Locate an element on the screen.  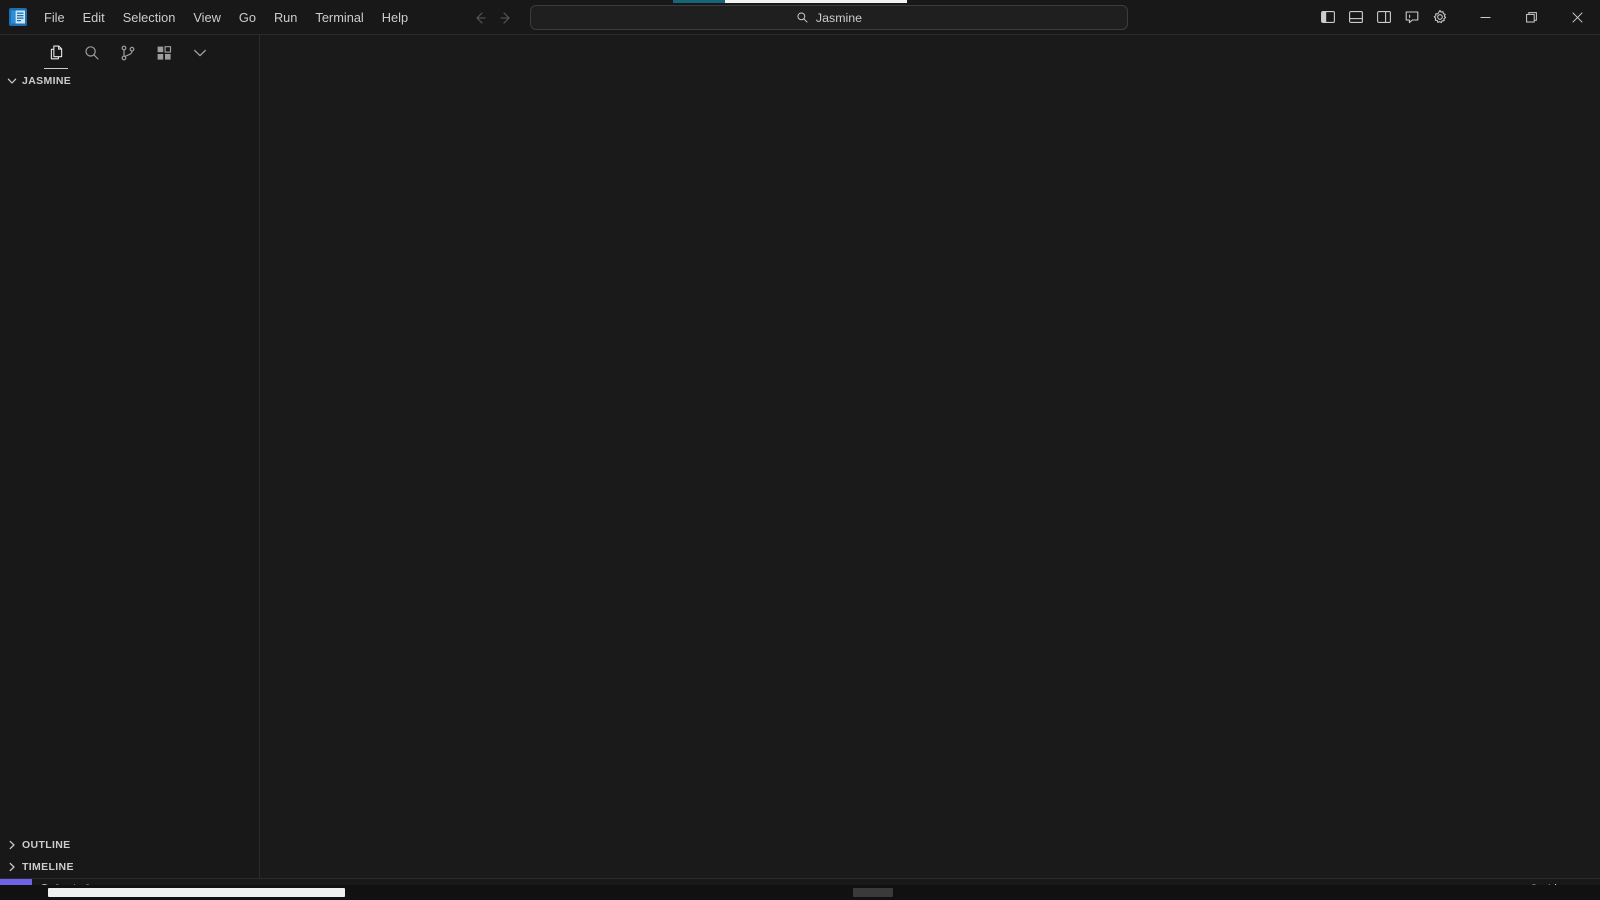
explorer-section-jasmine-label: JASMINE is located at coordinates (47, 81).